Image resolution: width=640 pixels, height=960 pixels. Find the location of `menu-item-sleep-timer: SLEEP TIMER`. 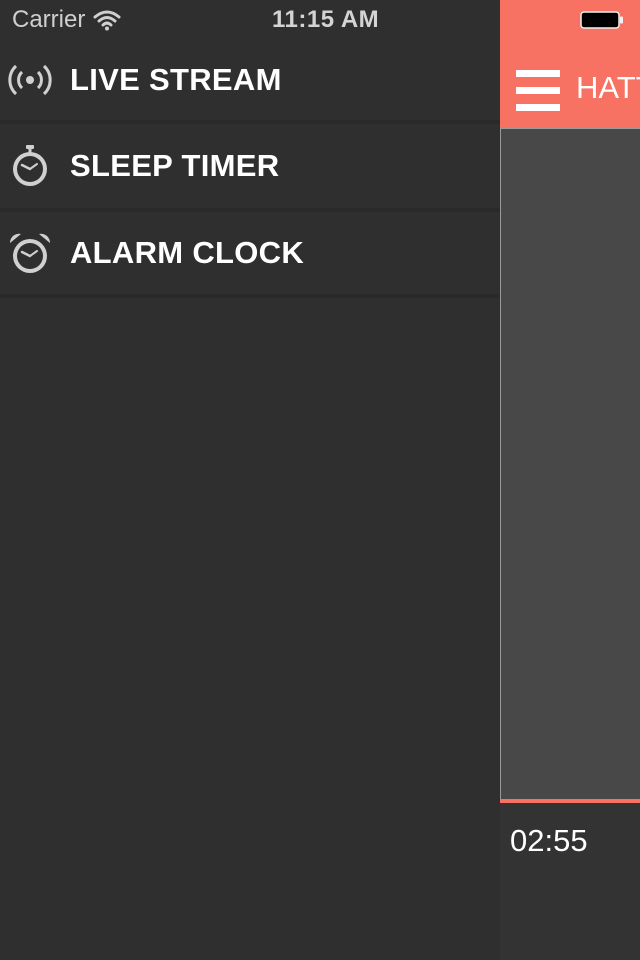

menu-item-sleep-timer: SLEEP TIMER is located at coordinates (250, 168).